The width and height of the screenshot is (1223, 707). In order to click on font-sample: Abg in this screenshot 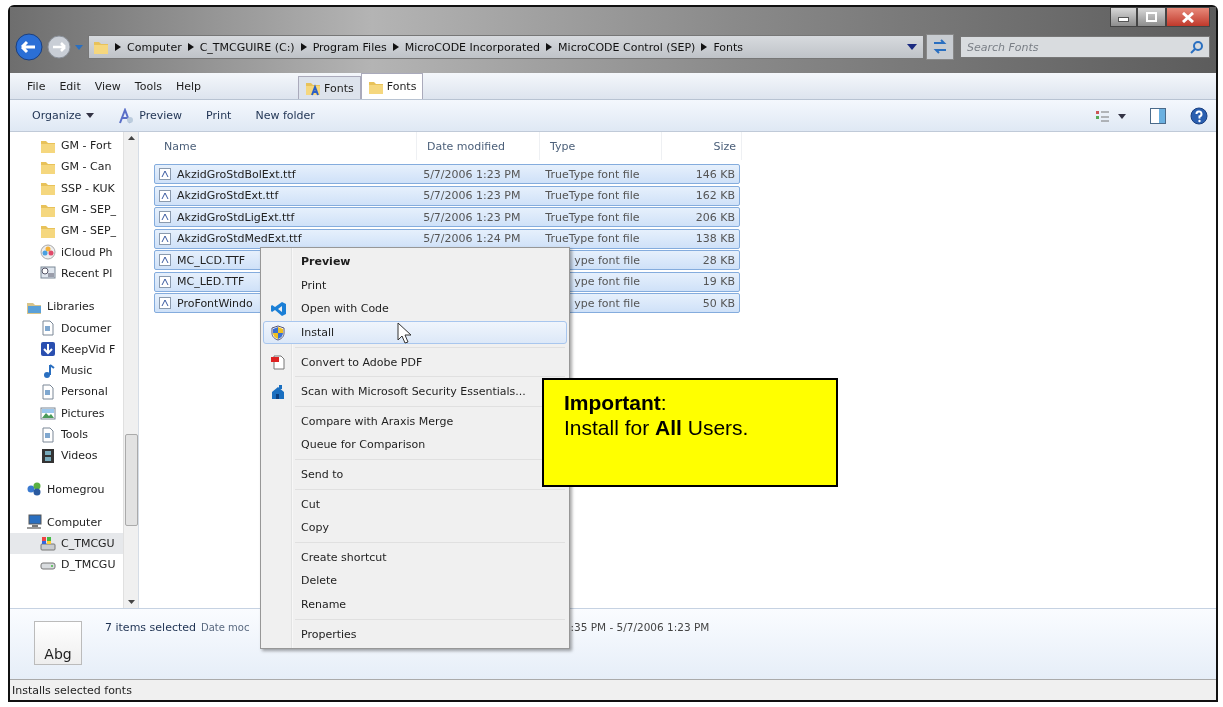, I will do `click(58, 654)`.